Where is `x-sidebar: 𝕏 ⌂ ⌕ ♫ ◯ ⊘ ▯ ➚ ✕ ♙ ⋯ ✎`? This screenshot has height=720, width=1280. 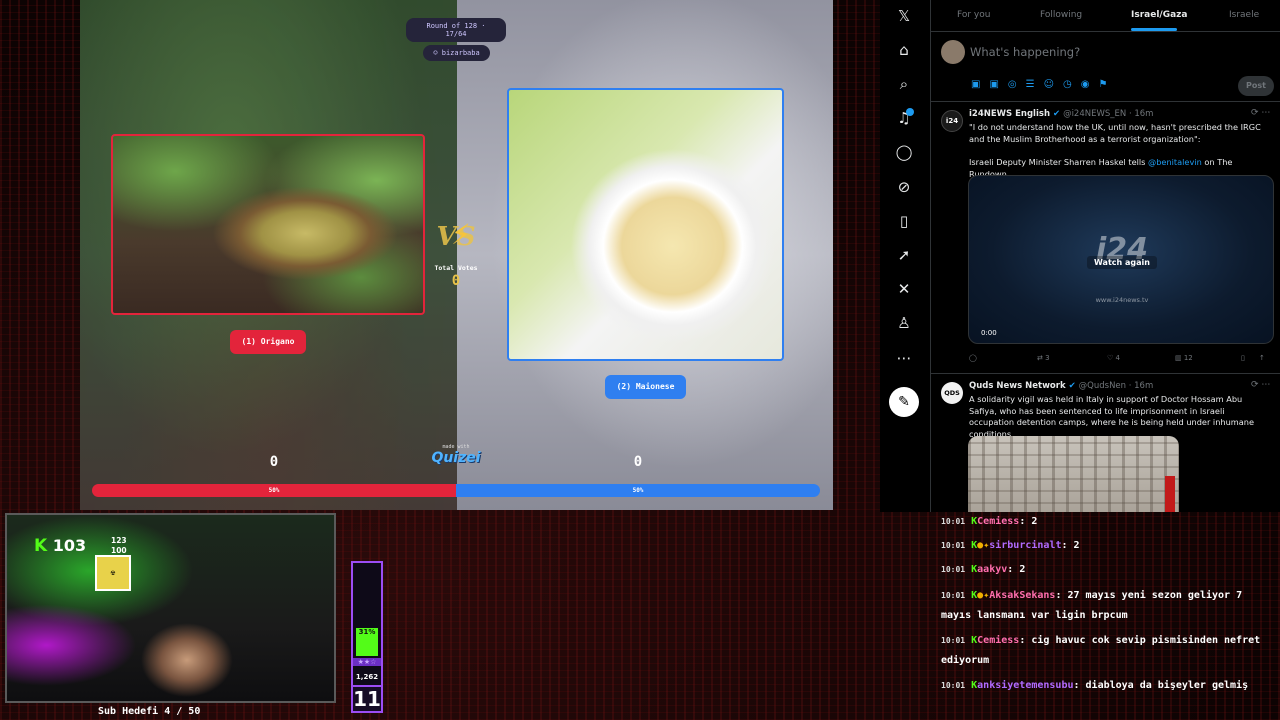 x-sidebar: 𝕏 ⌂ ⌕ ♫ ◯ ⊘ ▯ ➚ ✕ ♙ ⋯ ✎ is located at coordinates (905, 256).